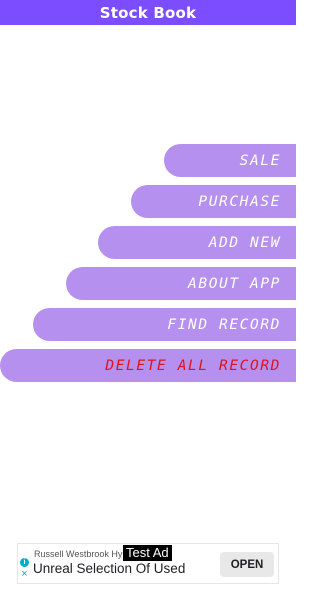 The width and height of the screenshot is (320, 592). What do you see at coordinates (78, 554) in the screenshot?
I see `ad-advertiser: Russell Westbrook Hy` at bounding box center [78, 554].